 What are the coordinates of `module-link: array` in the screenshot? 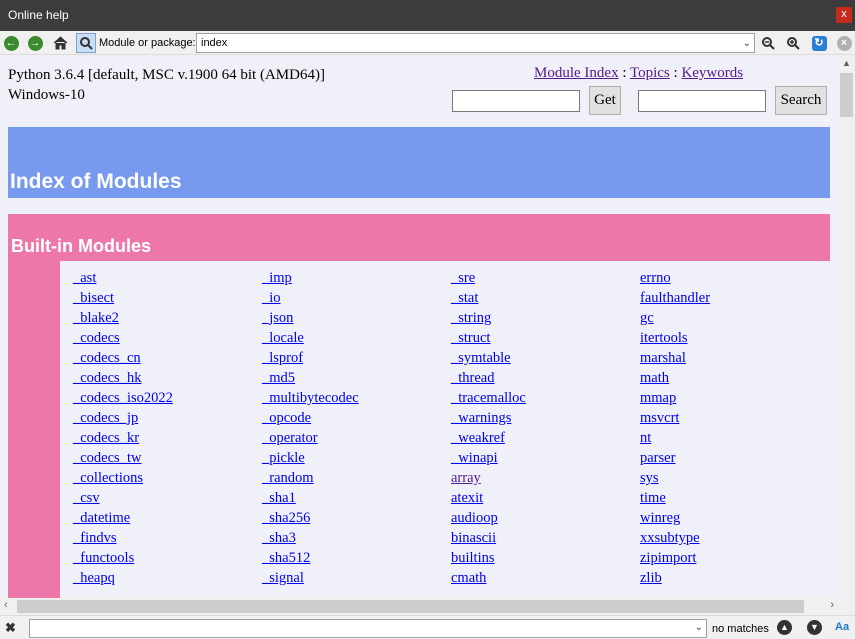 It's located at (545, 478).